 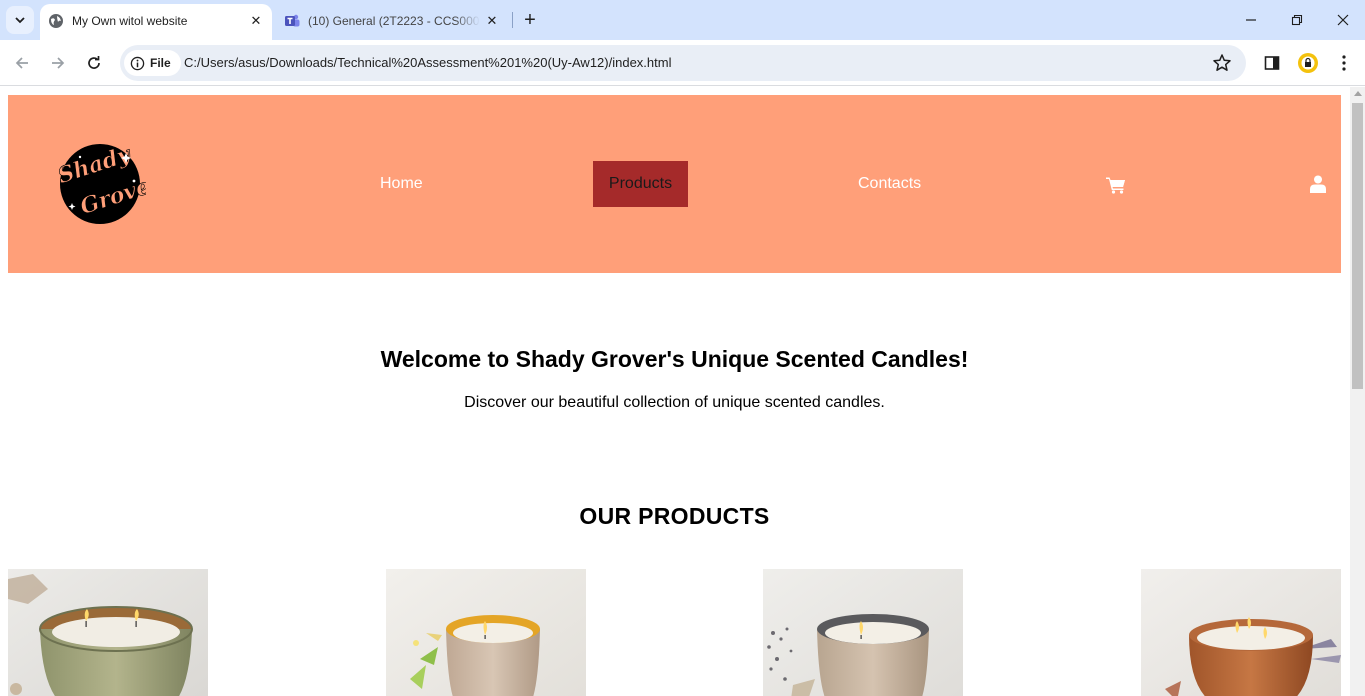 What do you see at coordinates (1241, 632) in the screenshot?
I see `product-image-terracotta-candle` at bounding box center [1241, 632].